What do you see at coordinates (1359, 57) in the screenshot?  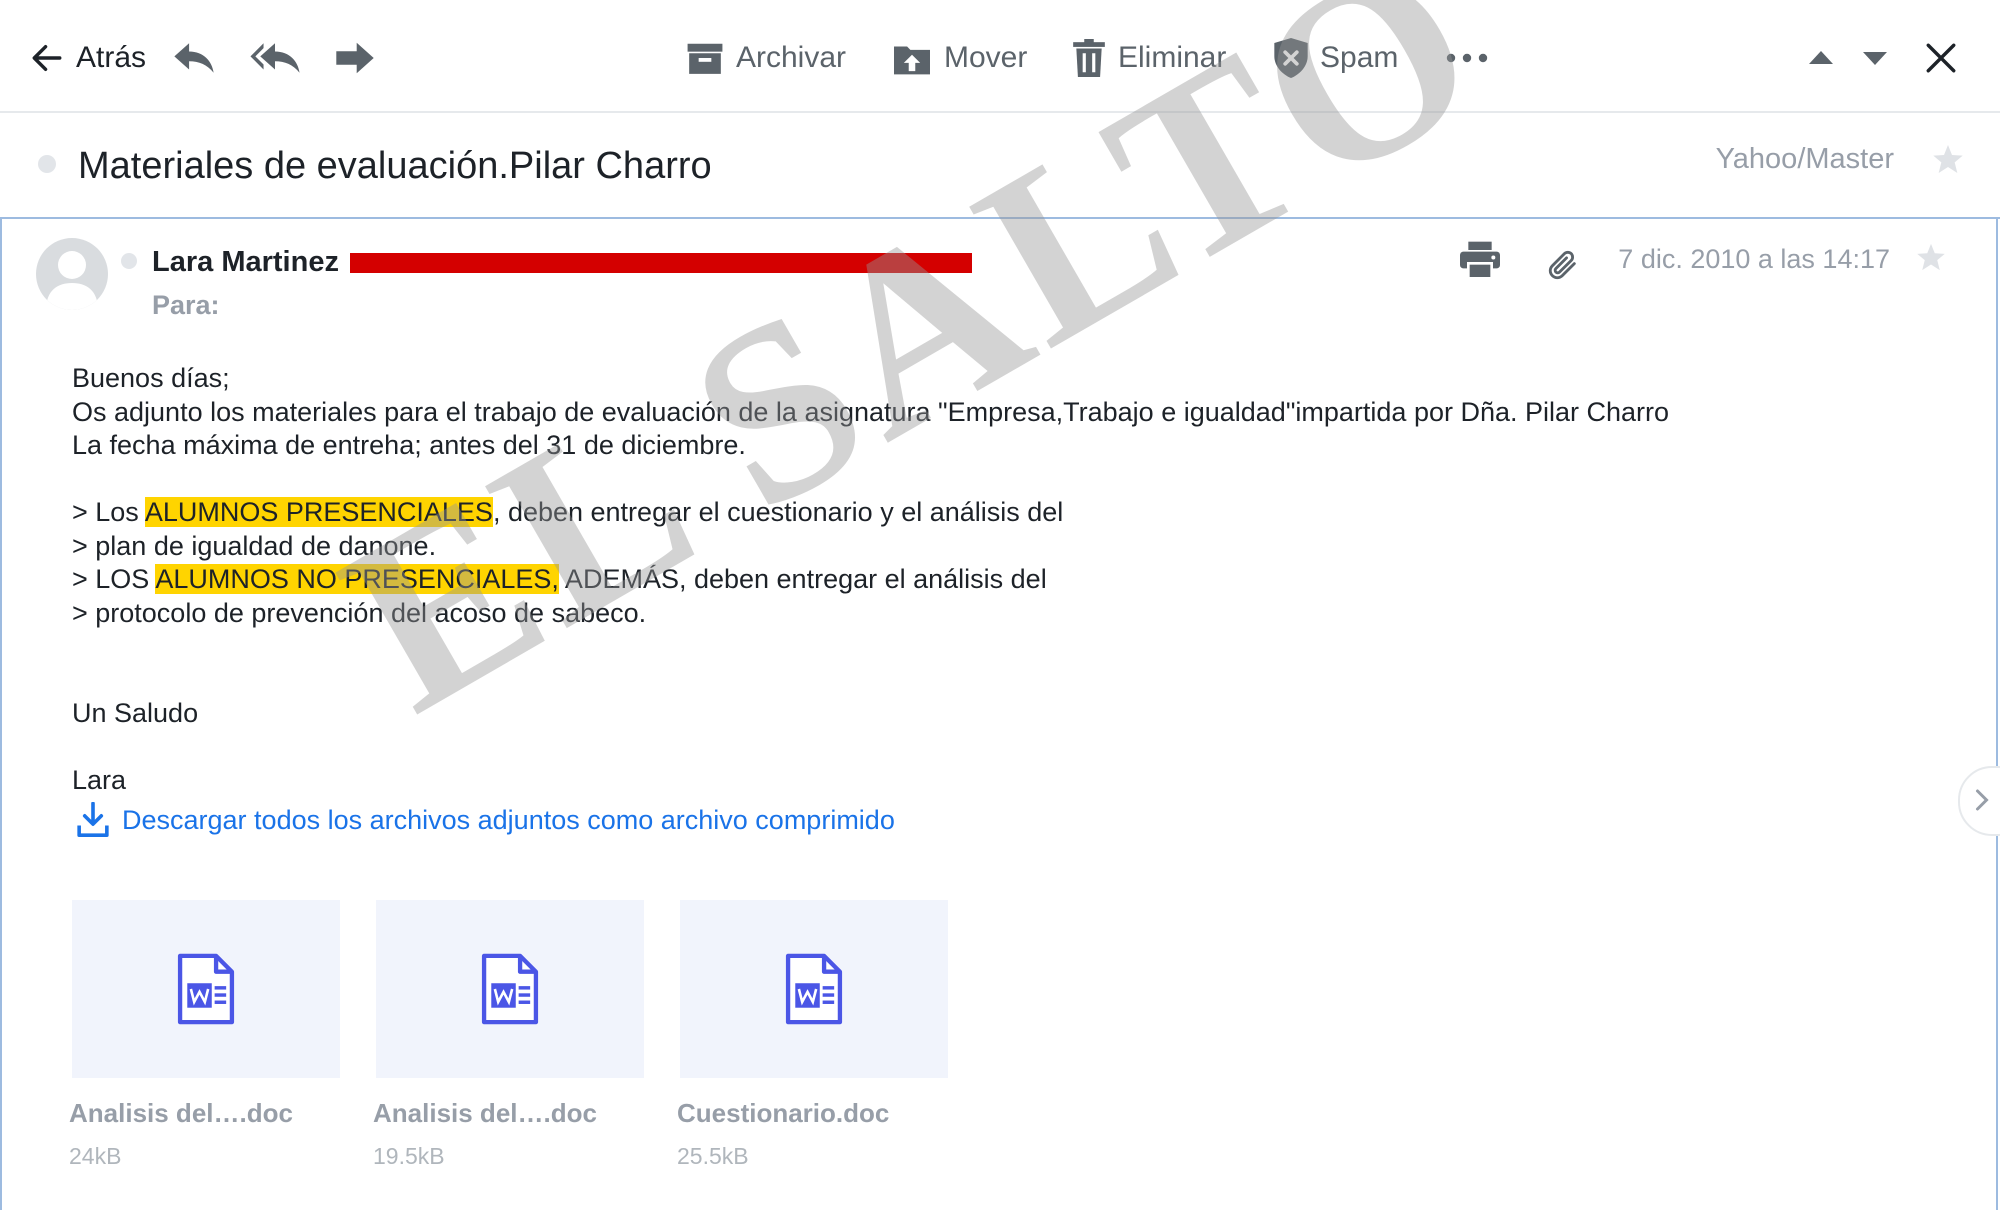 I see `spam-label: Spam` at bounding box center [1359, 57].